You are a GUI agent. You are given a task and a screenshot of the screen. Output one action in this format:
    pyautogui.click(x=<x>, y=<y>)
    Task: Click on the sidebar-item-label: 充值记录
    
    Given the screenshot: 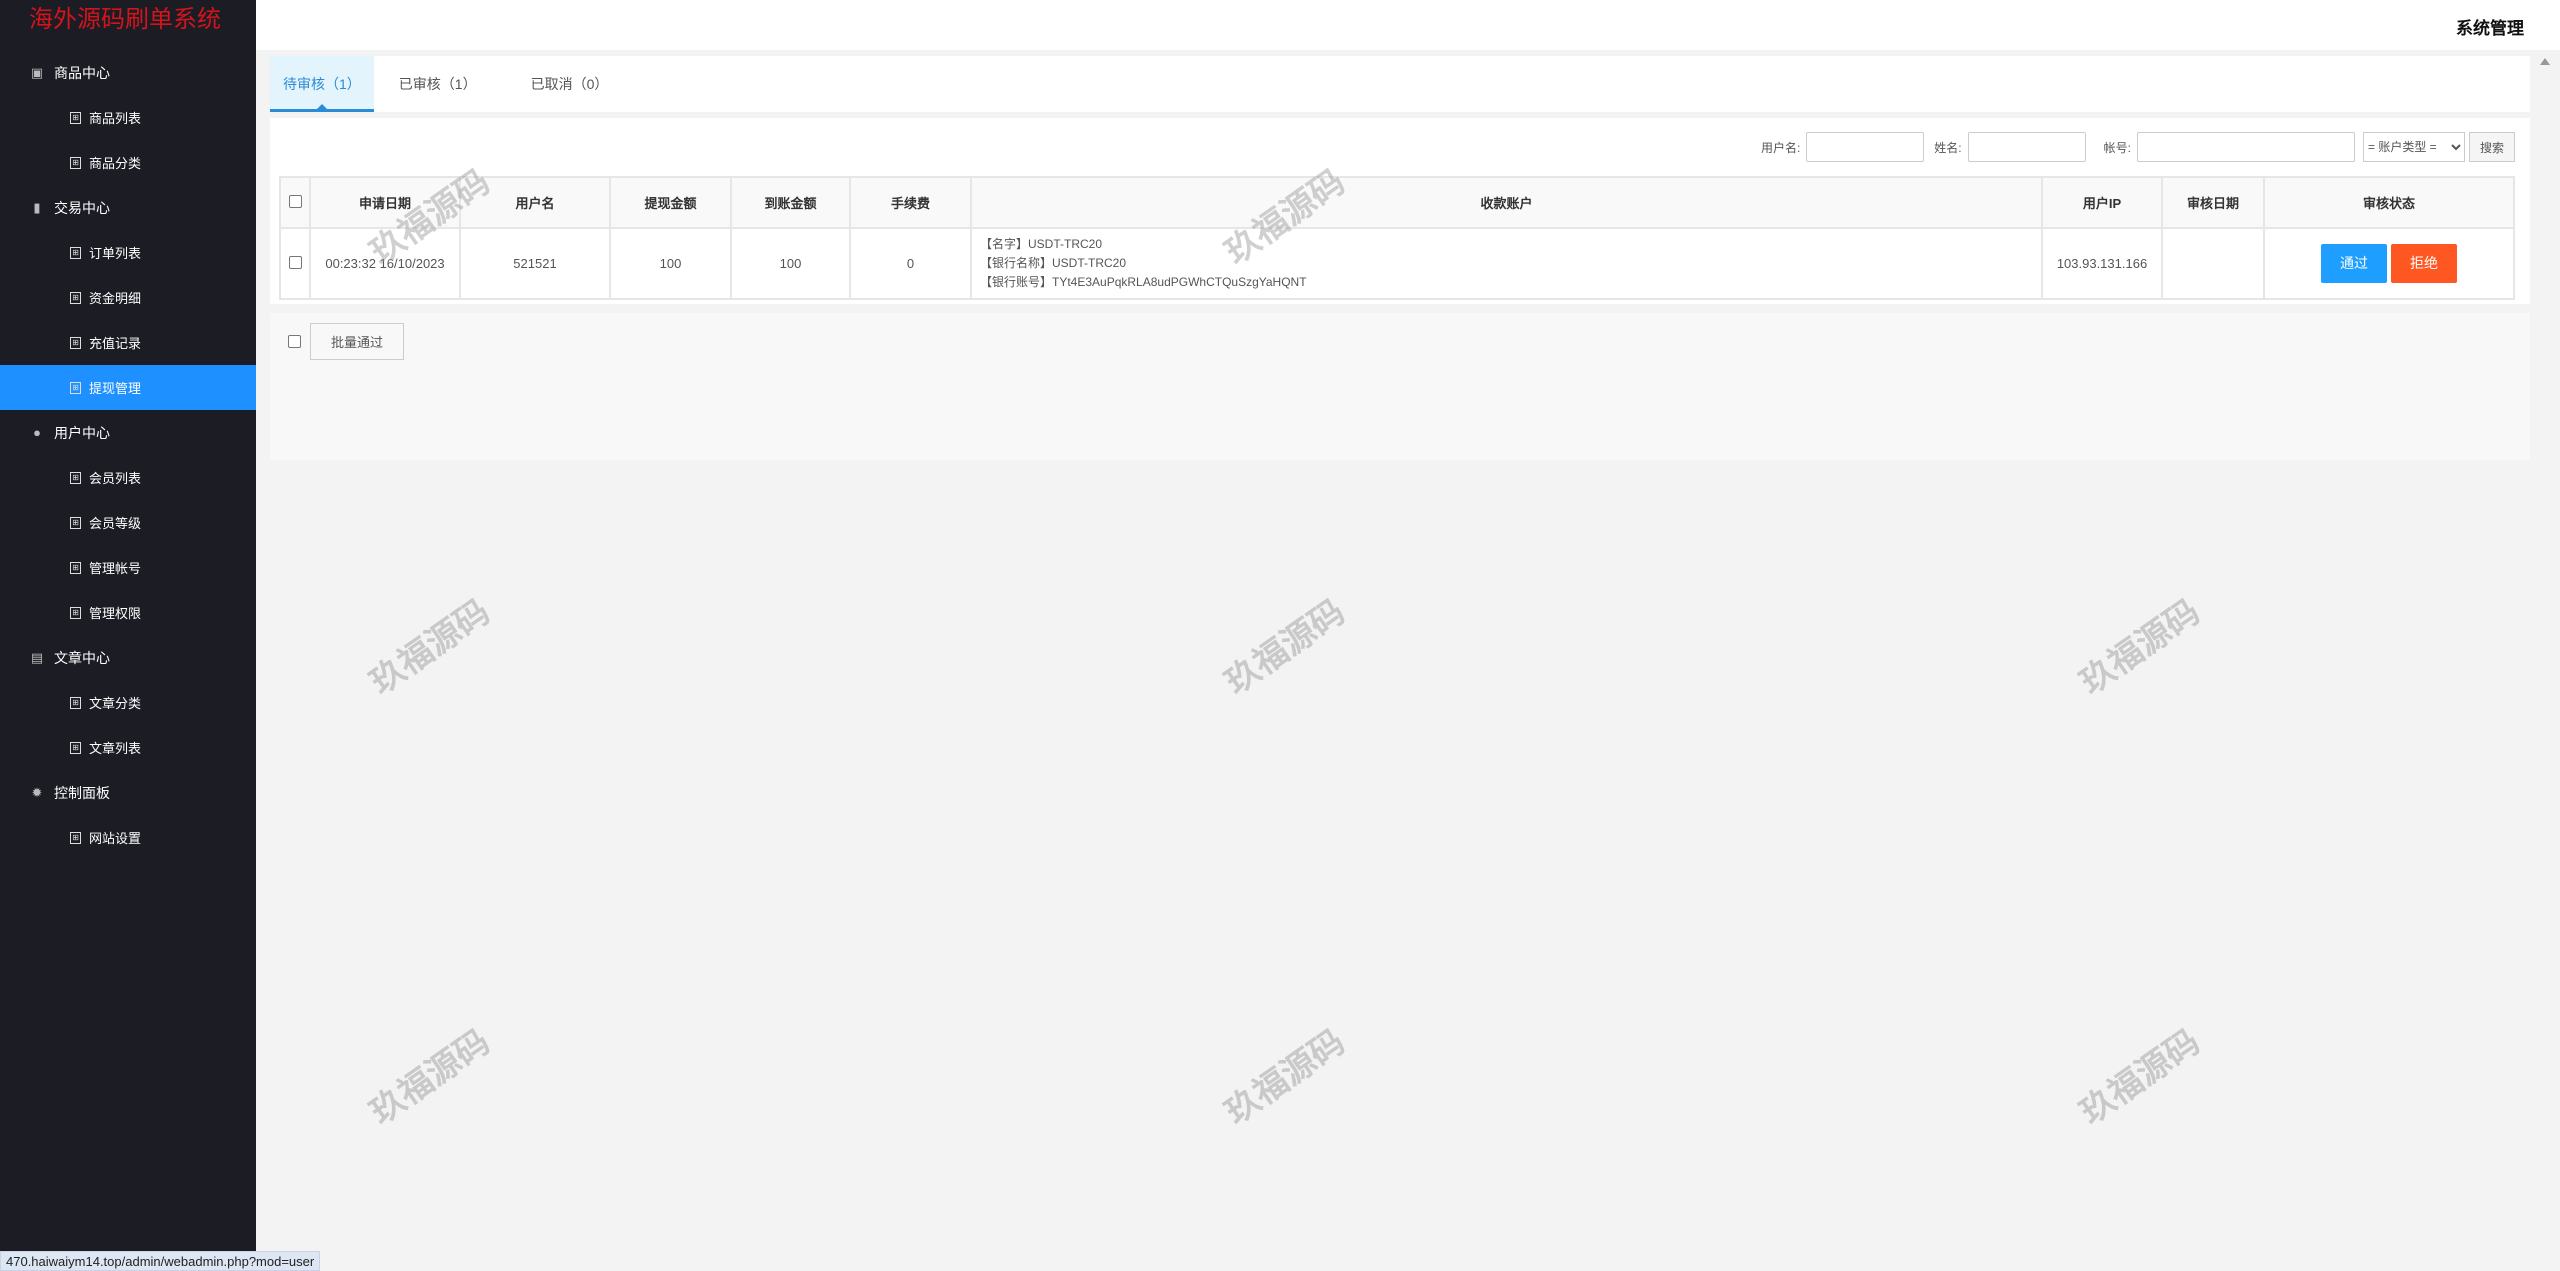 What is the action you would take?
    pyautogui.click(x=115, y=343)
    